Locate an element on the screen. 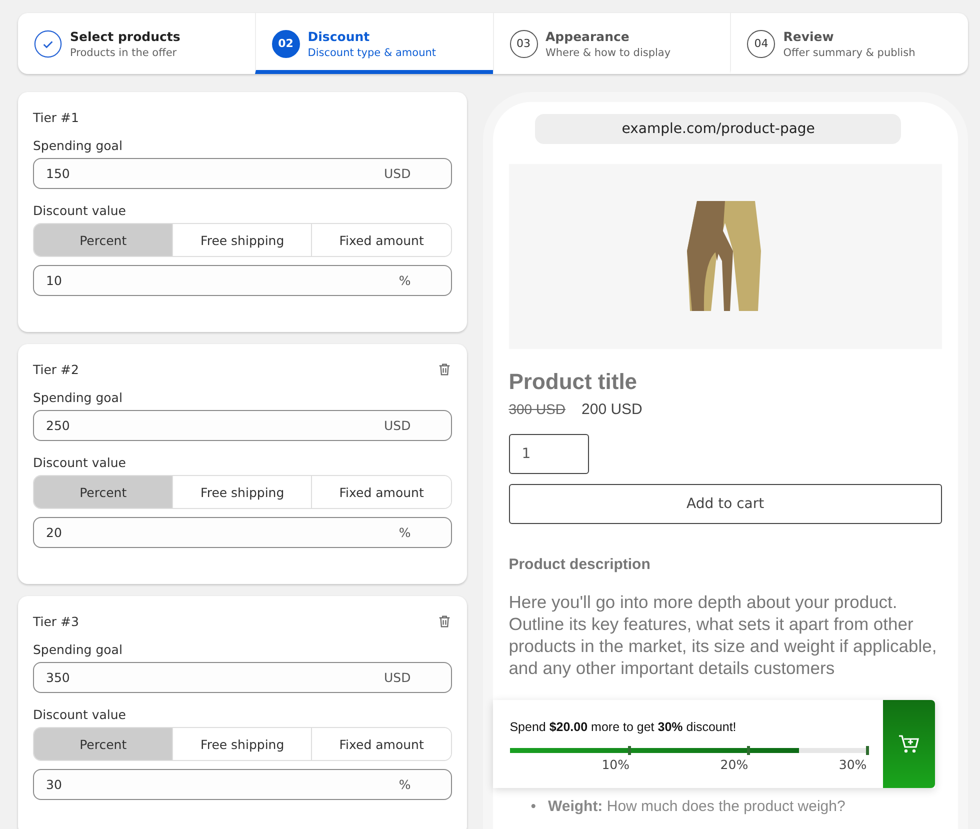 The image size is (980, 829). spending-goal-field: 250 USD is located at coordinates (242, 425).